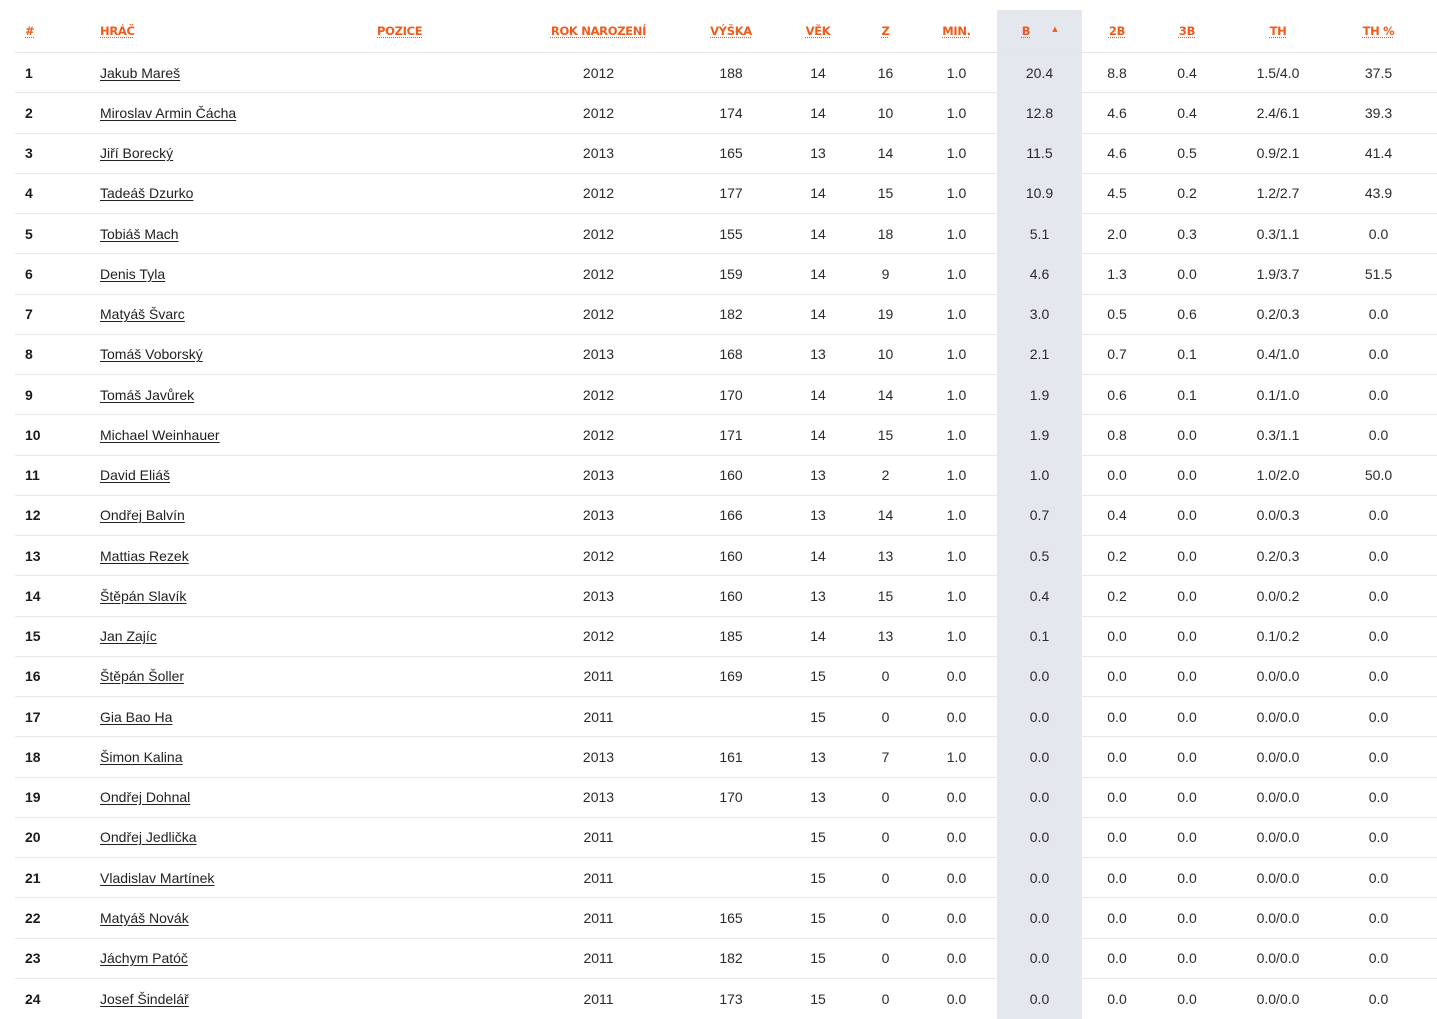 Image resolution: width=1437 pixels, height=1019 pixels. Describe the element at coordinates (210, 355) in the screenshot. I see `player-name-cell: Tomáš Voborský` at that location.